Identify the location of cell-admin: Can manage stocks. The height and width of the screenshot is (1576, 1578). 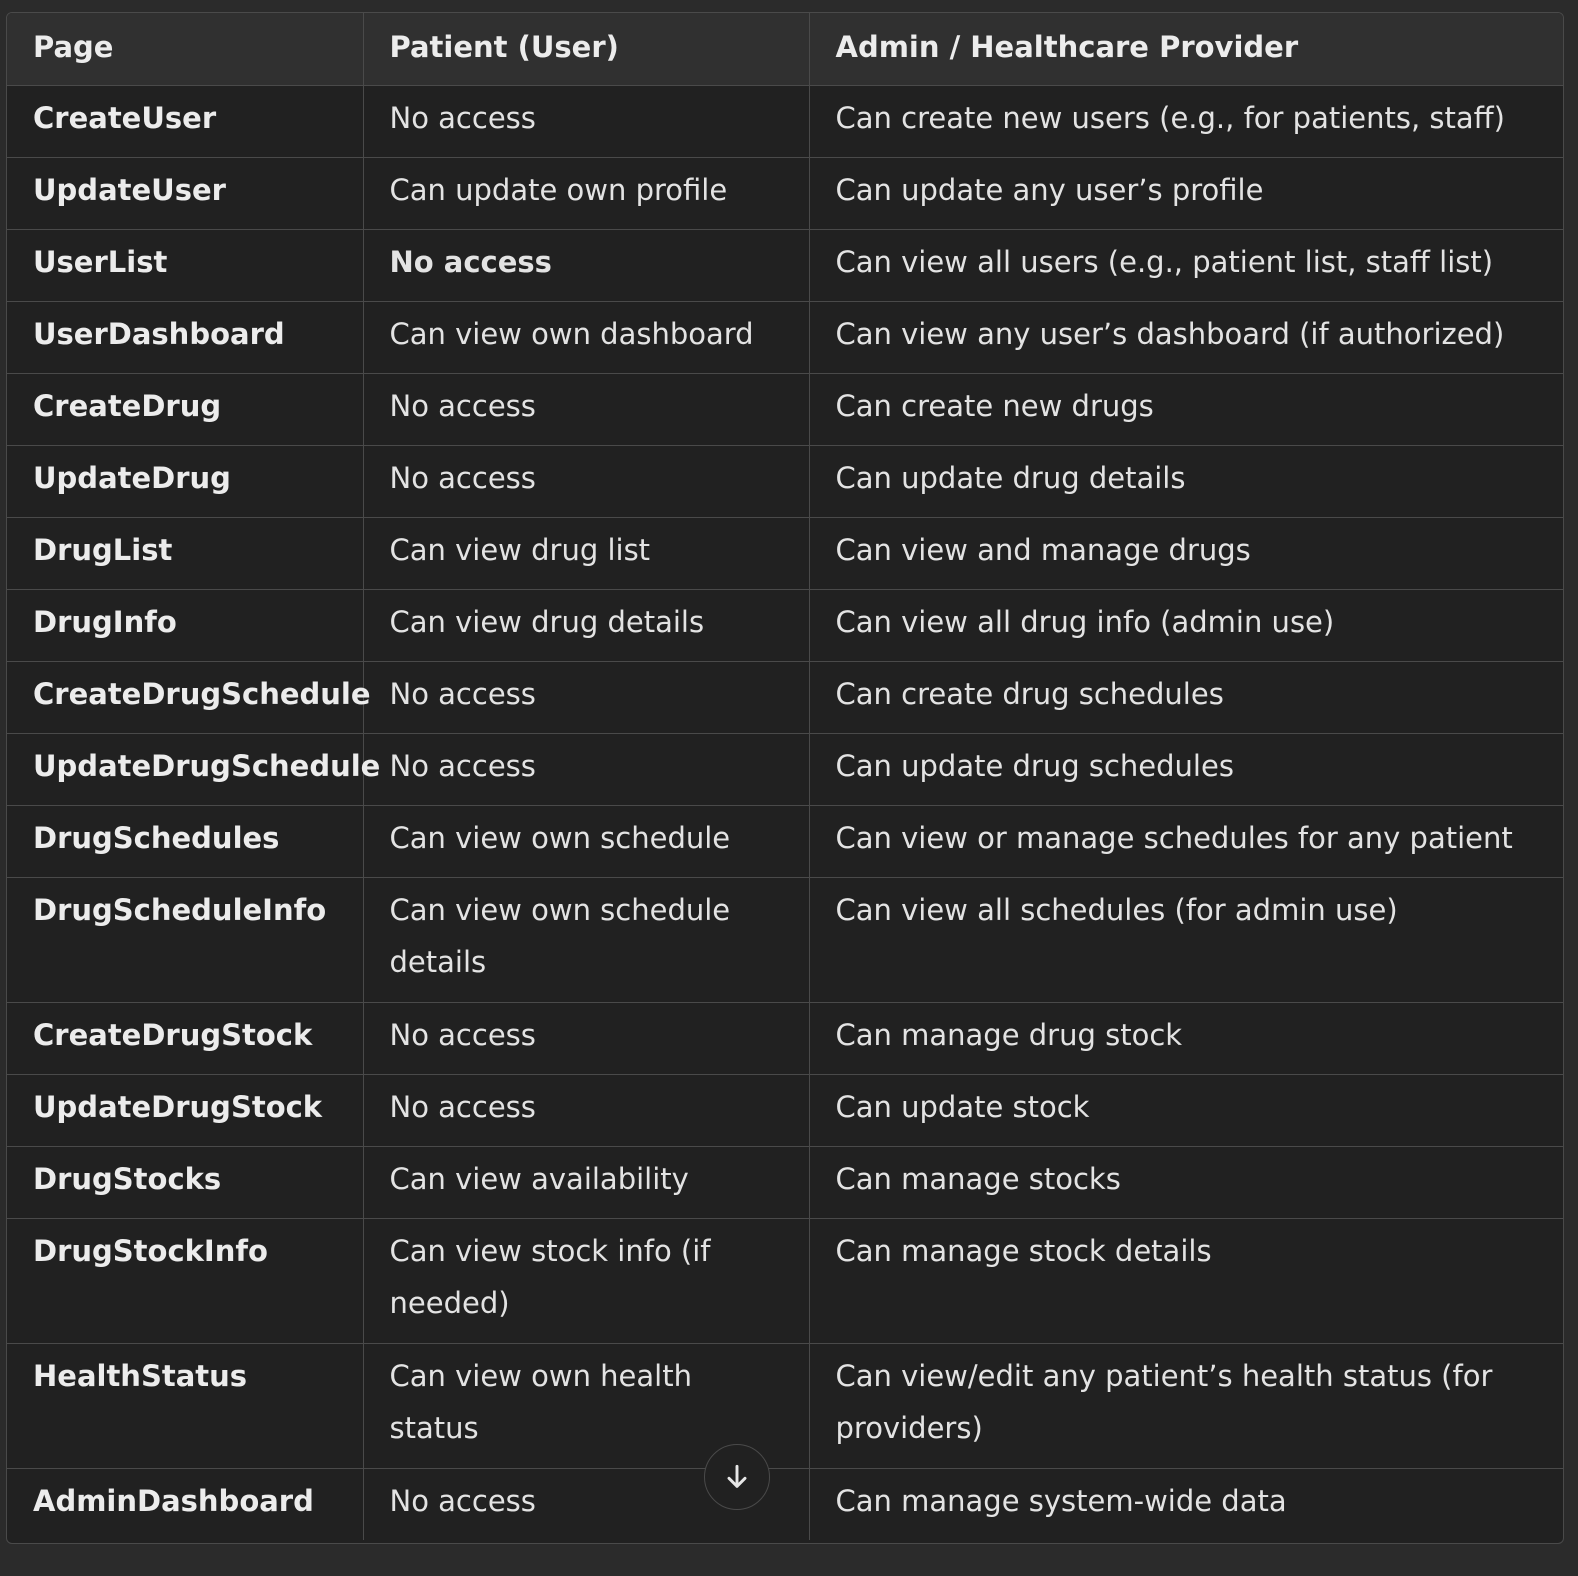
(1186, 1182).